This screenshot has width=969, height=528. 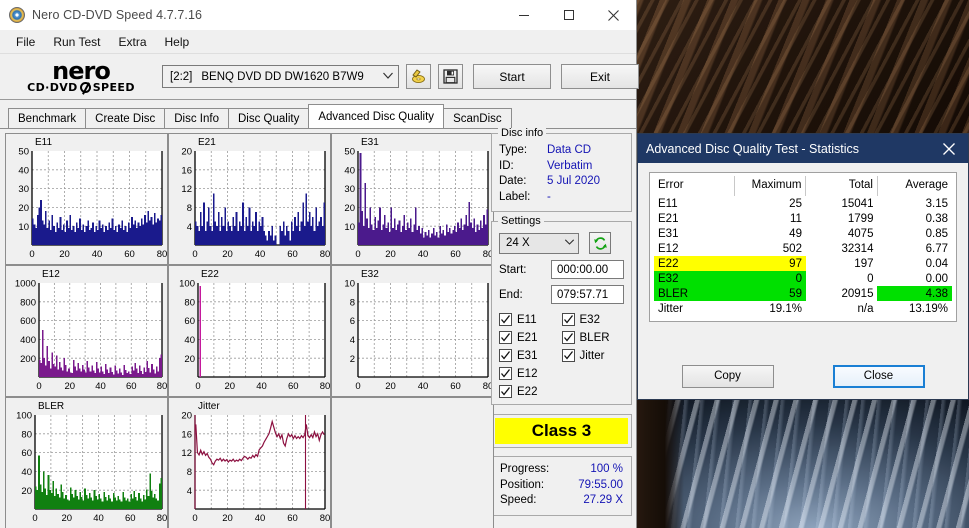 I want to click on cell-total: 32314, so click(x=857, y=248).